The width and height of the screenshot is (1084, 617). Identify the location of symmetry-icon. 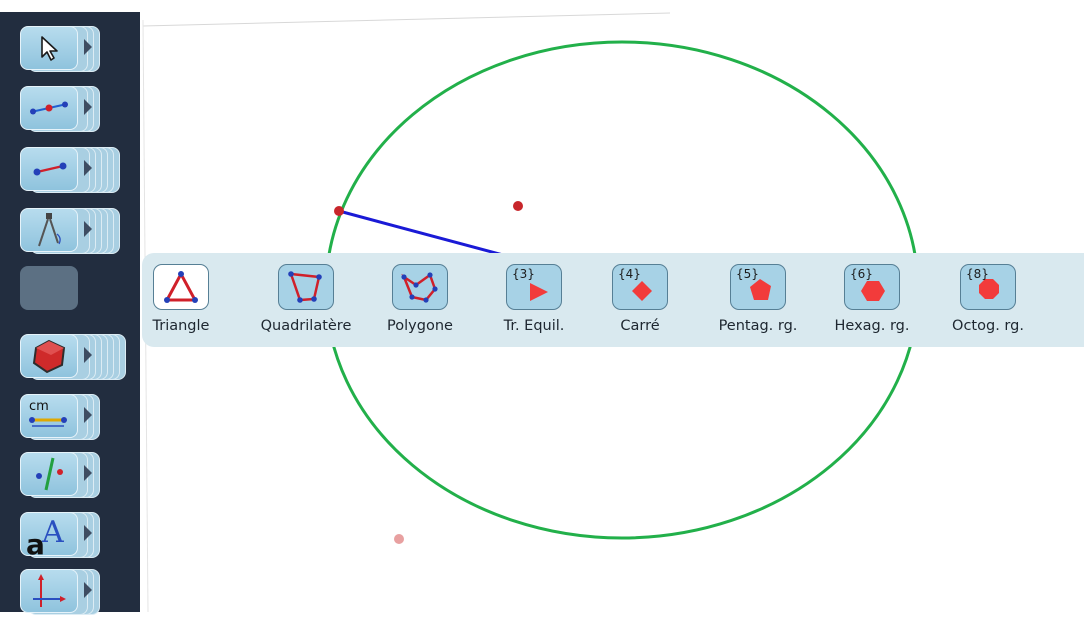
(49, 474).